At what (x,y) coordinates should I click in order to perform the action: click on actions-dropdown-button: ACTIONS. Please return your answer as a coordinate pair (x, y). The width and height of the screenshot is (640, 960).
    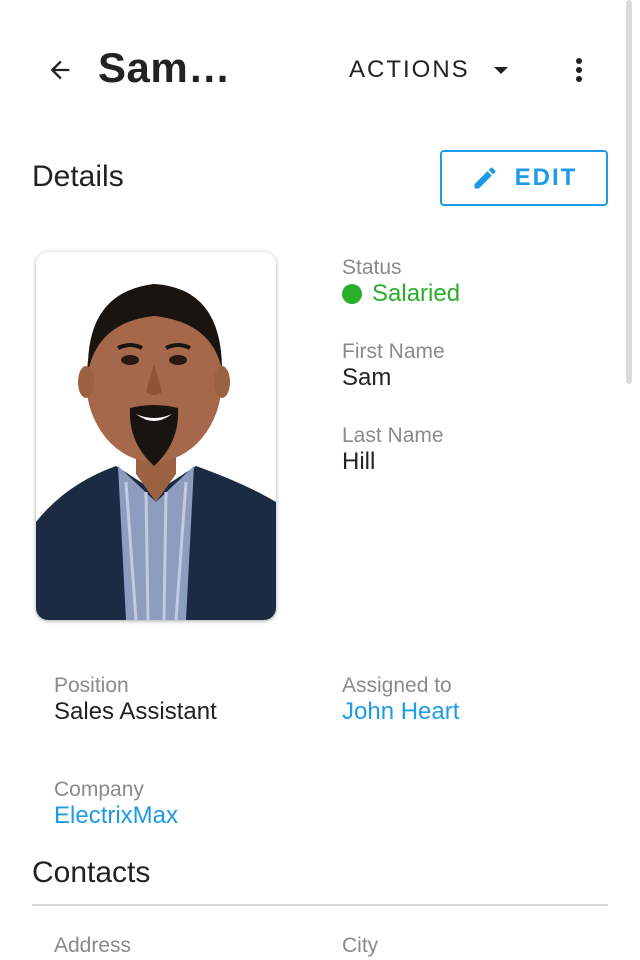
    Looking at the image, I should click on (428, 70).